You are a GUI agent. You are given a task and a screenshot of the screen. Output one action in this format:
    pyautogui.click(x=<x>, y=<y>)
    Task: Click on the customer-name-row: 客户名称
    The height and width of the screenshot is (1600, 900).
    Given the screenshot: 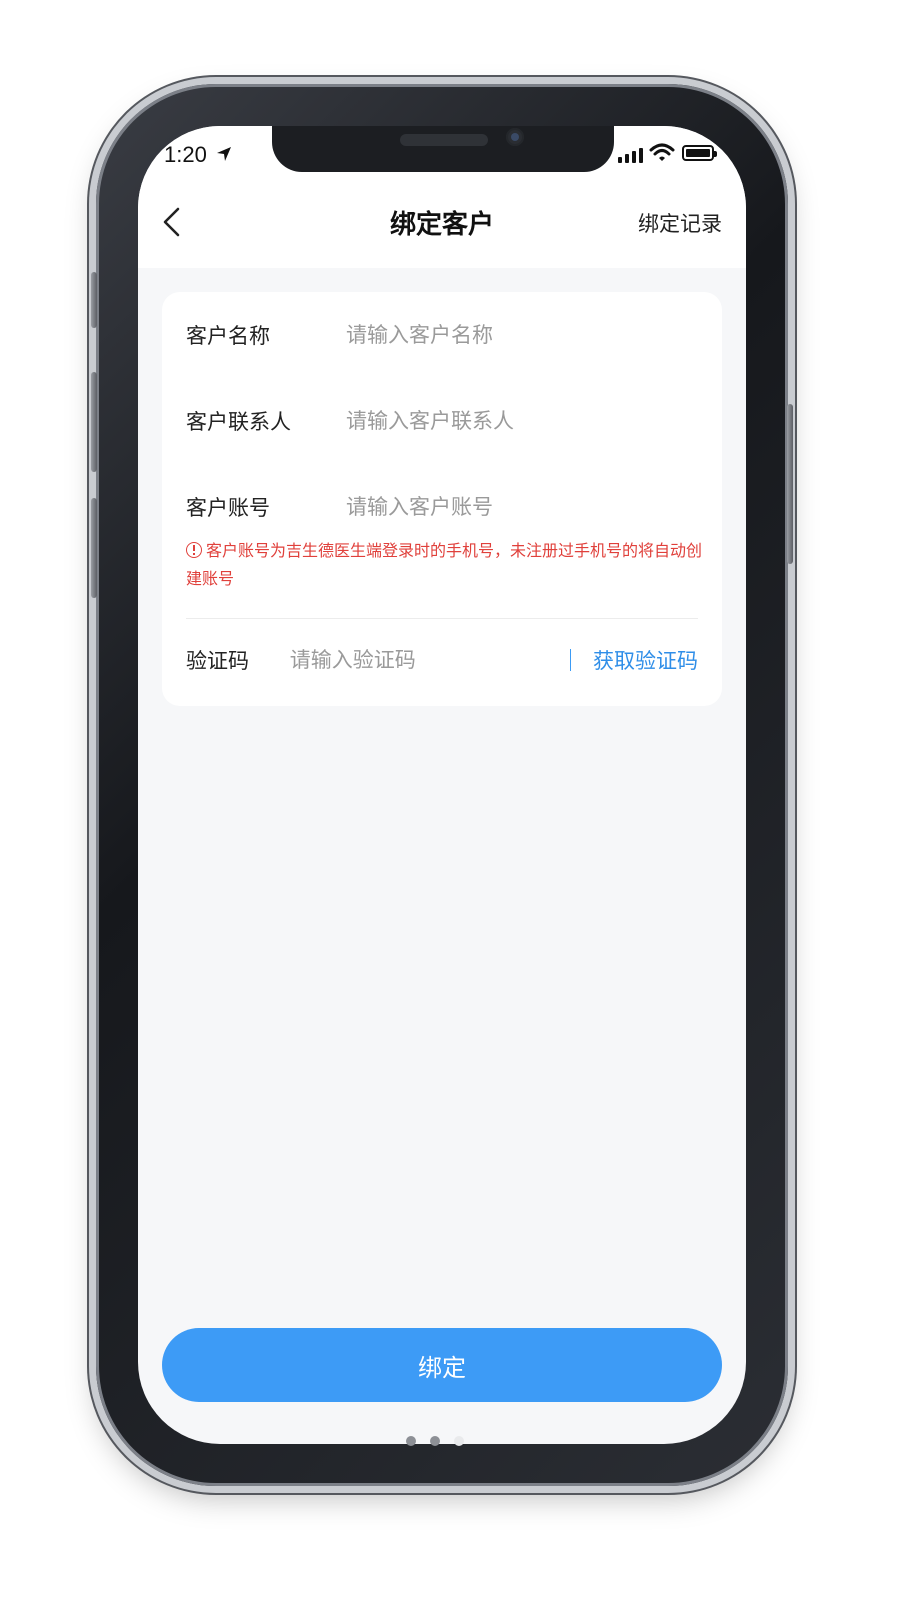 What is the action you would take?
    pyautogui.click(x=442, y=335)
    